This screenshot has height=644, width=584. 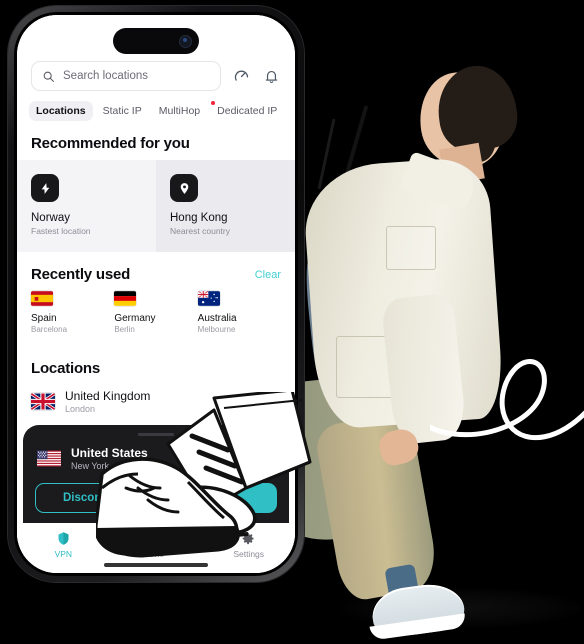 I want to click on connected-location-name: United States, so click(x=109, y=453).